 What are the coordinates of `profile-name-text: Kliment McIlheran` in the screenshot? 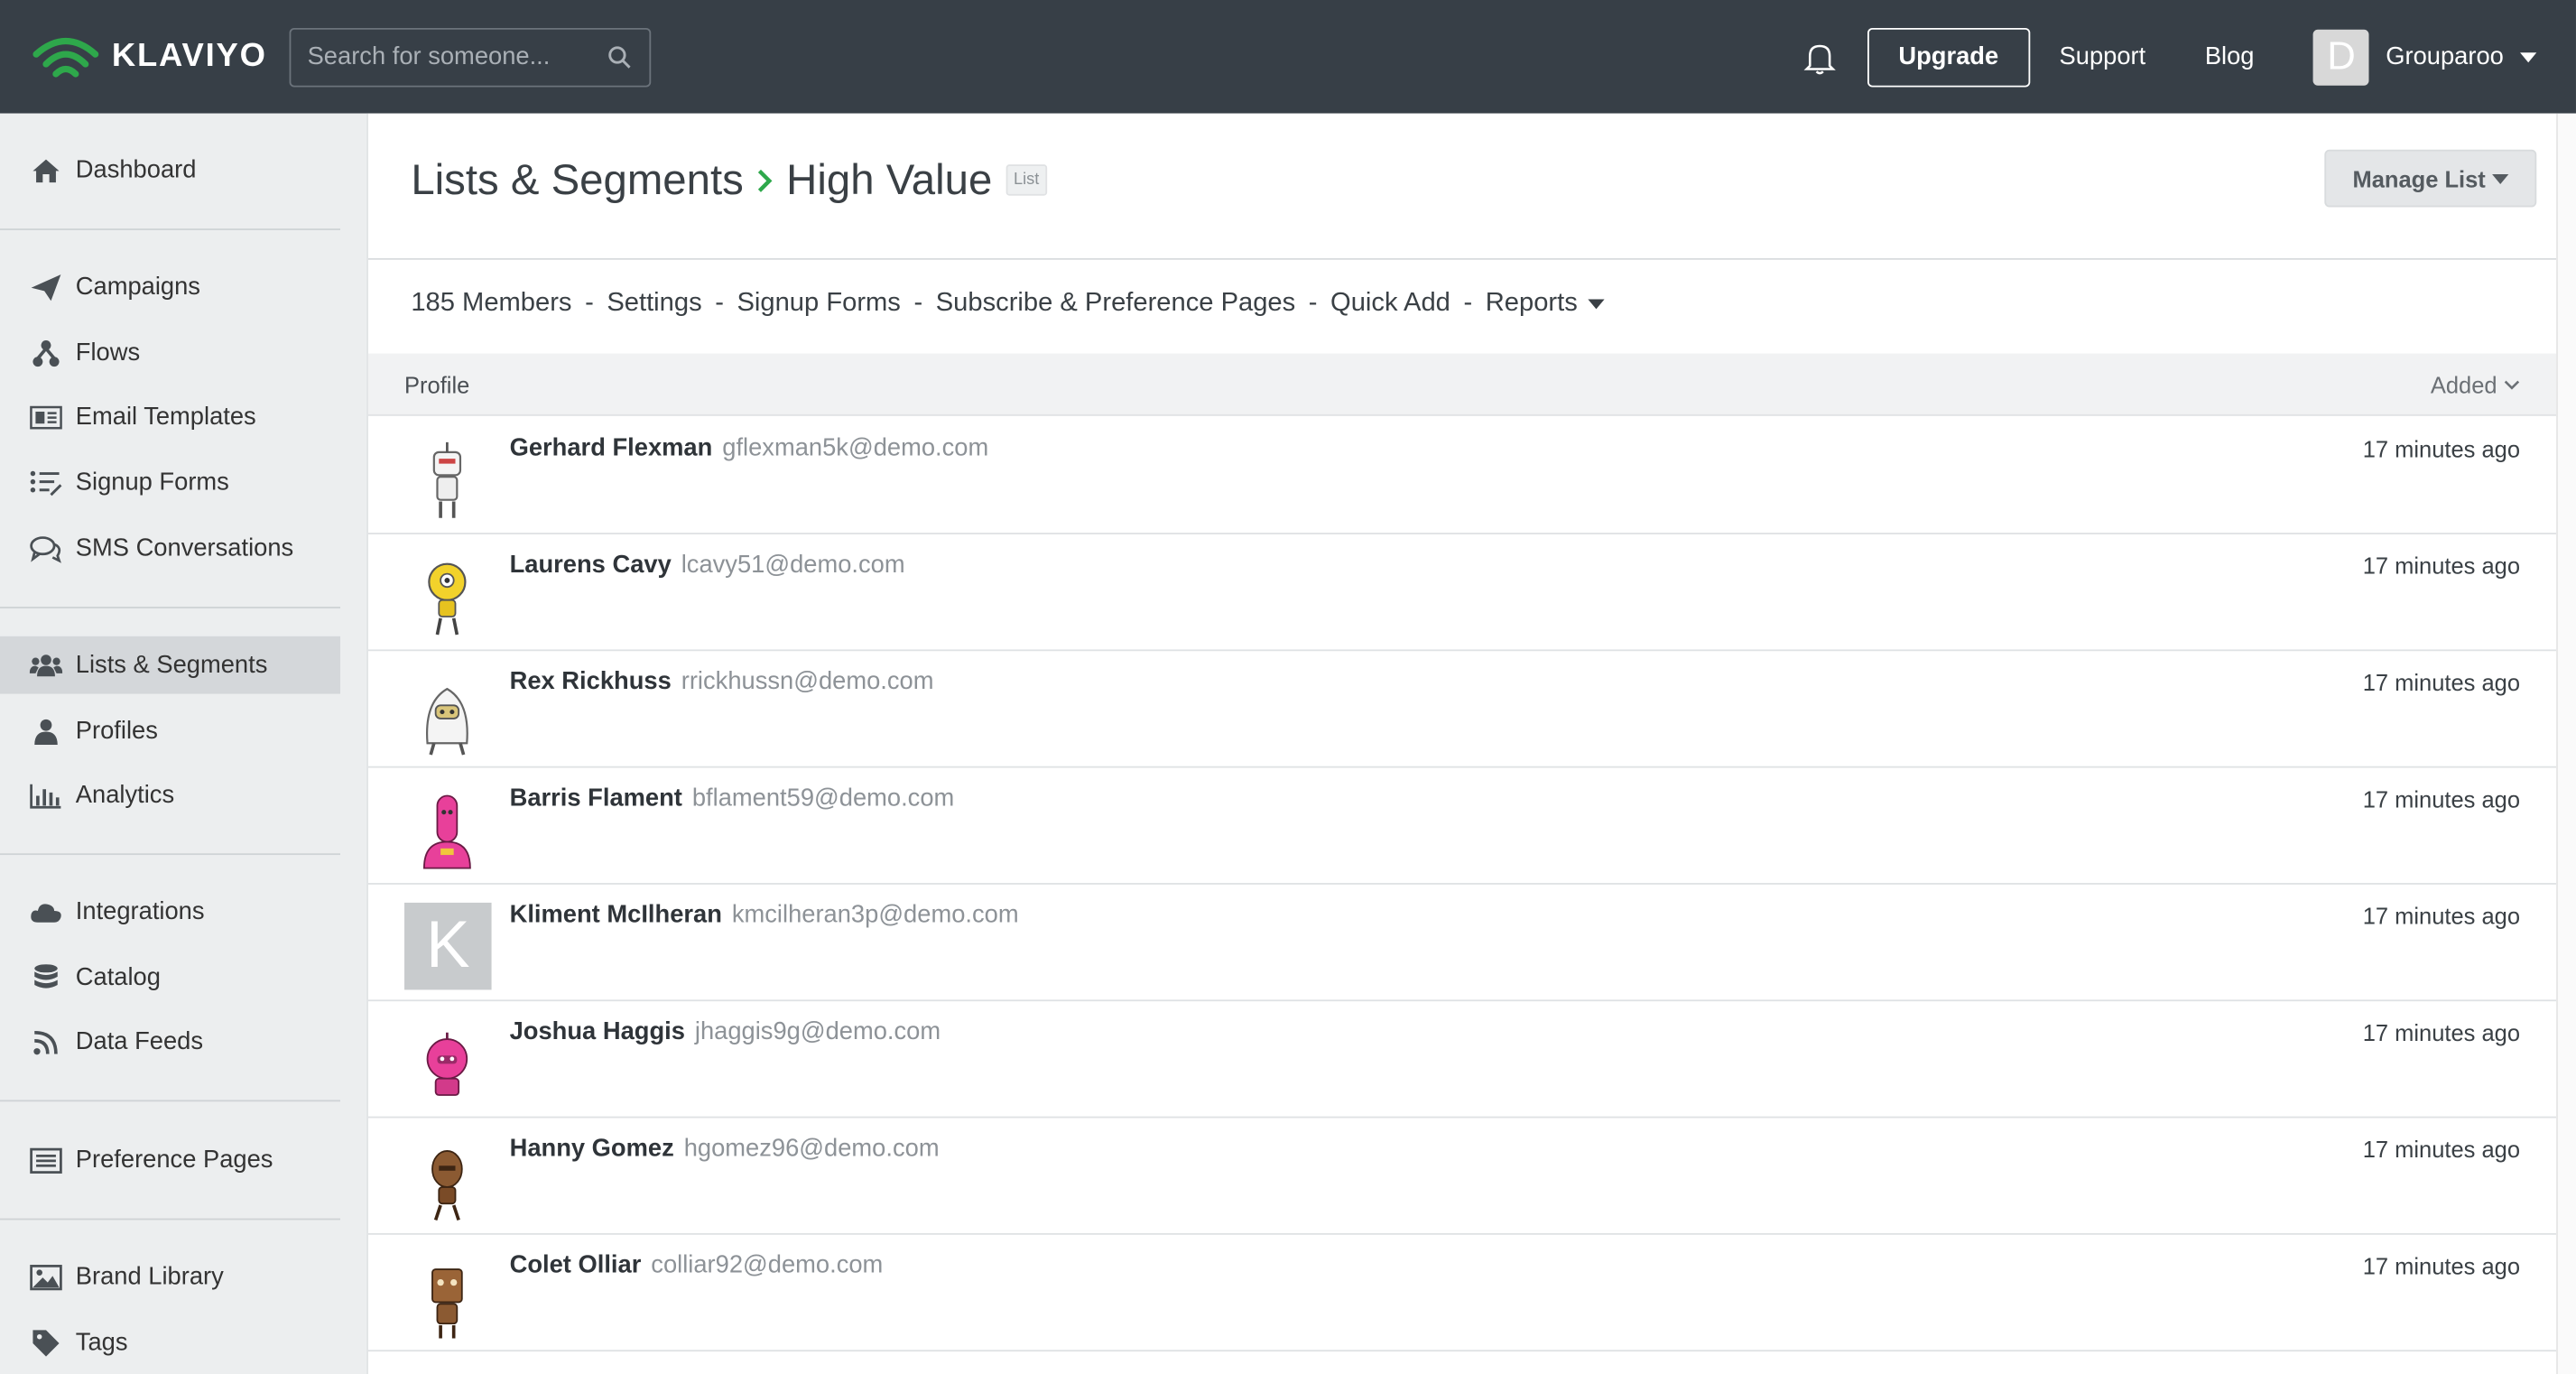 It's located at (615, 916).